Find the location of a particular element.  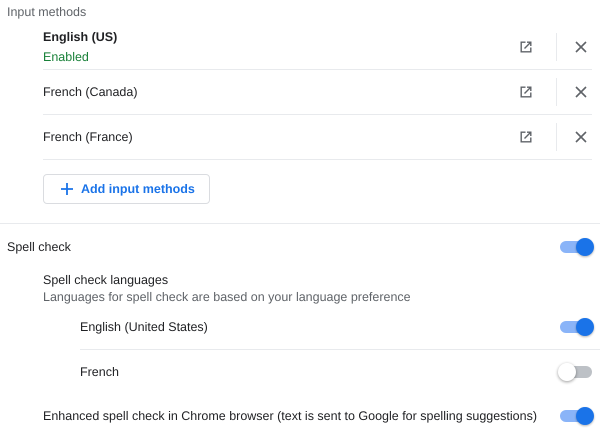

input-method-name: French (France) is located at coordinates (88, 137).